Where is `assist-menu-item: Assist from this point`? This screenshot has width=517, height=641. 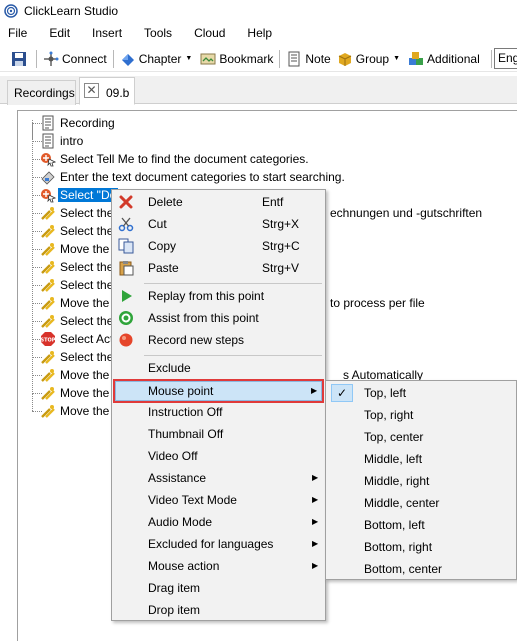
assist-menu-item: Assist from this point is located at coordinates (218, 318).